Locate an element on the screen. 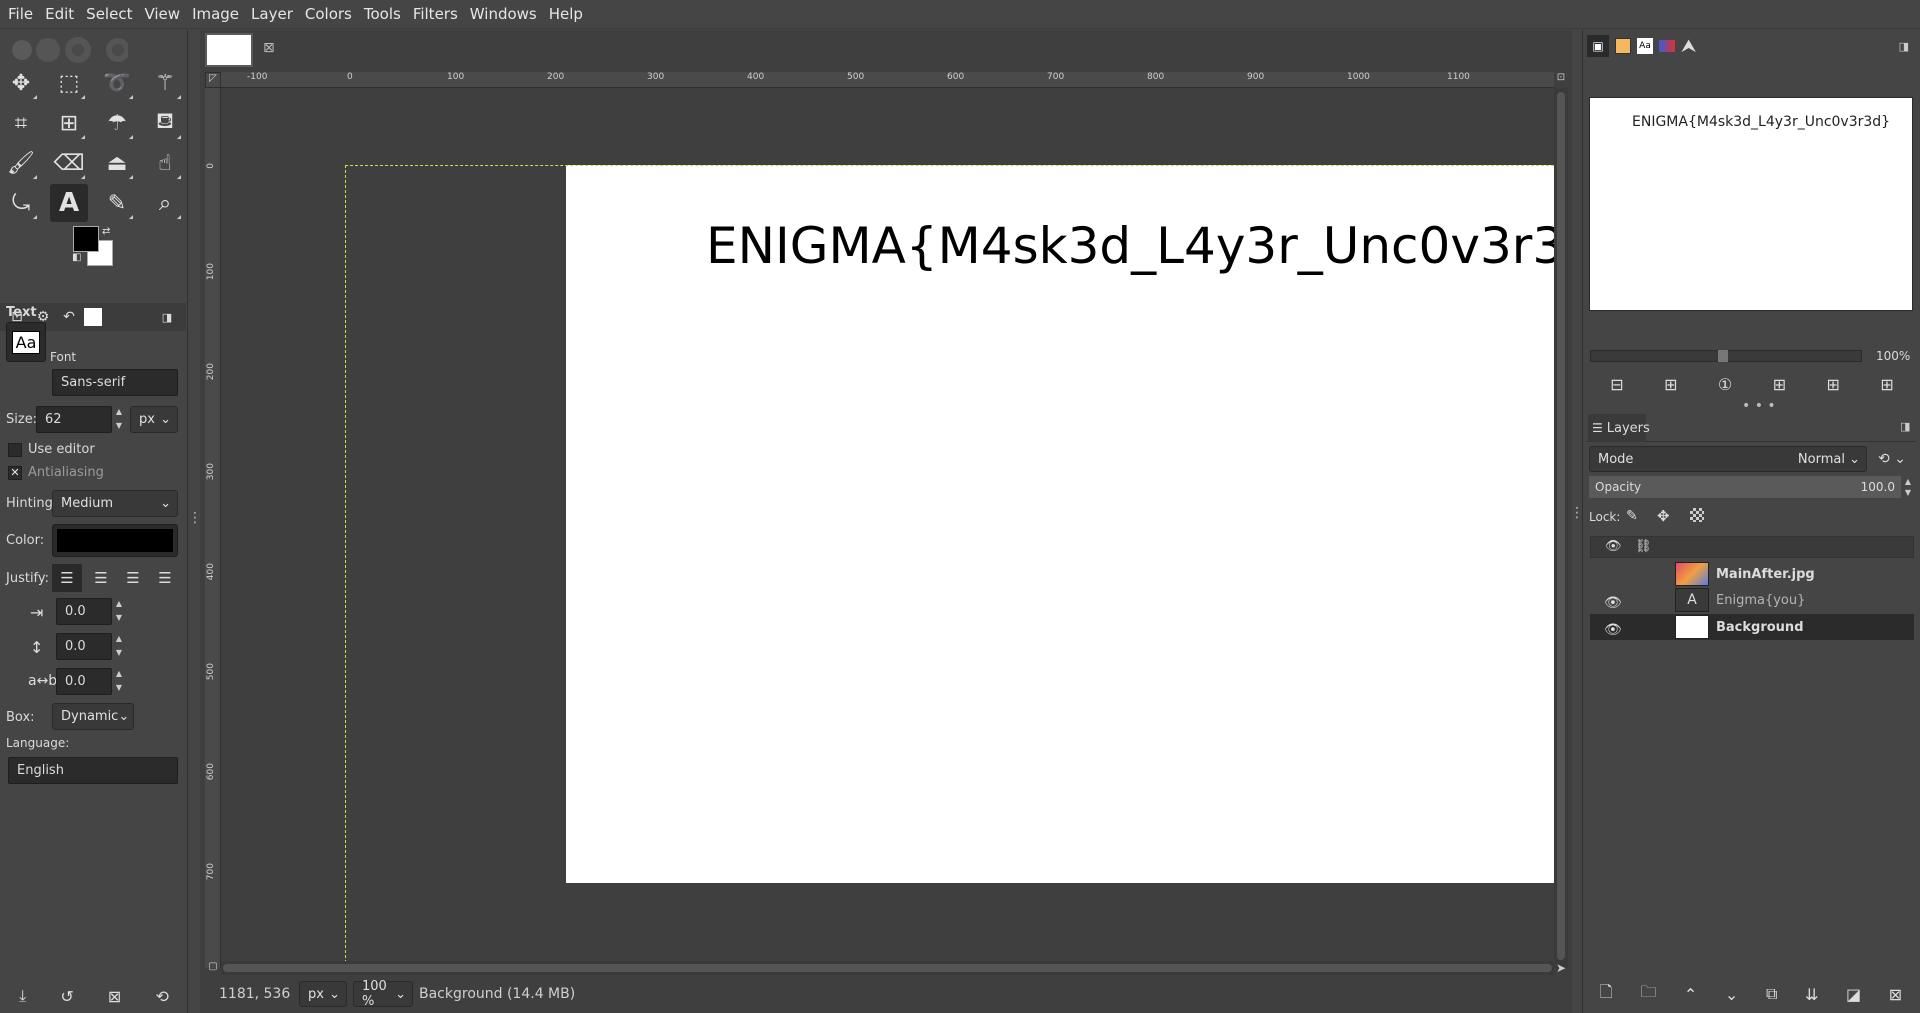  menu-edit: Edit is located at coordinates (59, 14).